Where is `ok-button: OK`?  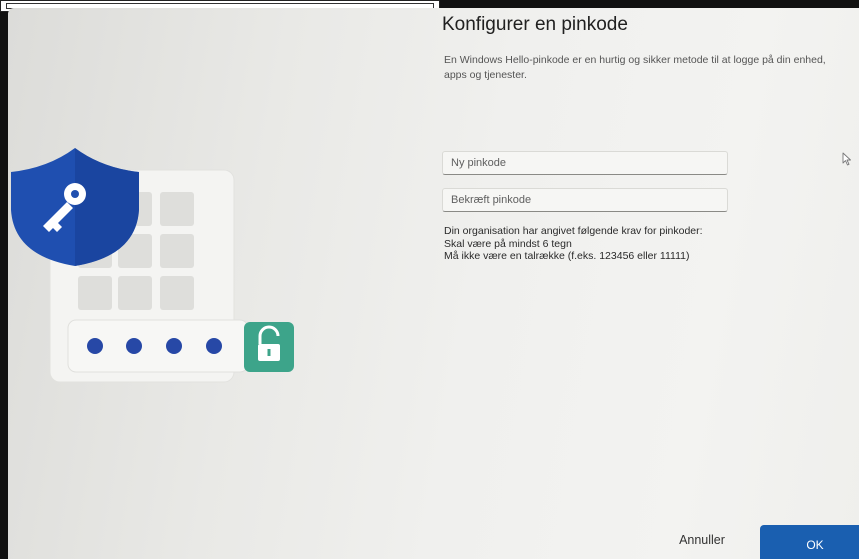
ok-button: OK is located at coordinates (809, 542).